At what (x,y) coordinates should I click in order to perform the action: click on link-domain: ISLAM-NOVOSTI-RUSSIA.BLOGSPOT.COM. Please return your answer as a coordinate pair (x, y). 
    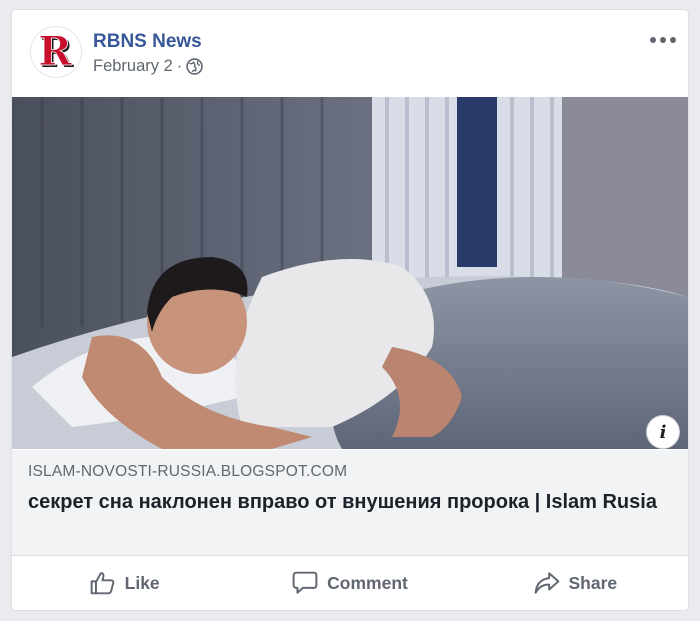
    Looking at the image, I should click on (188, 471).